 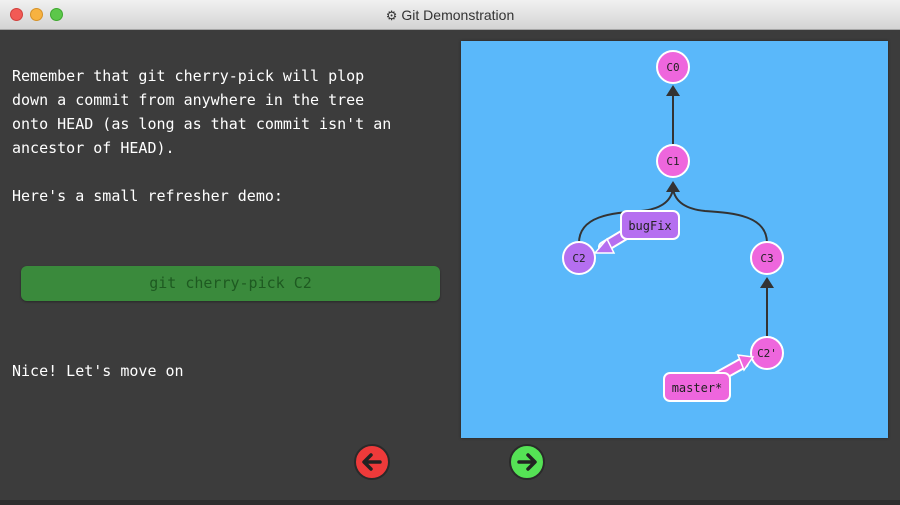 What do you see at coordinates (98, 371) in the screenshot?
I see `completion-text: Nice! Let's move on` at bounding box center [98, 371].